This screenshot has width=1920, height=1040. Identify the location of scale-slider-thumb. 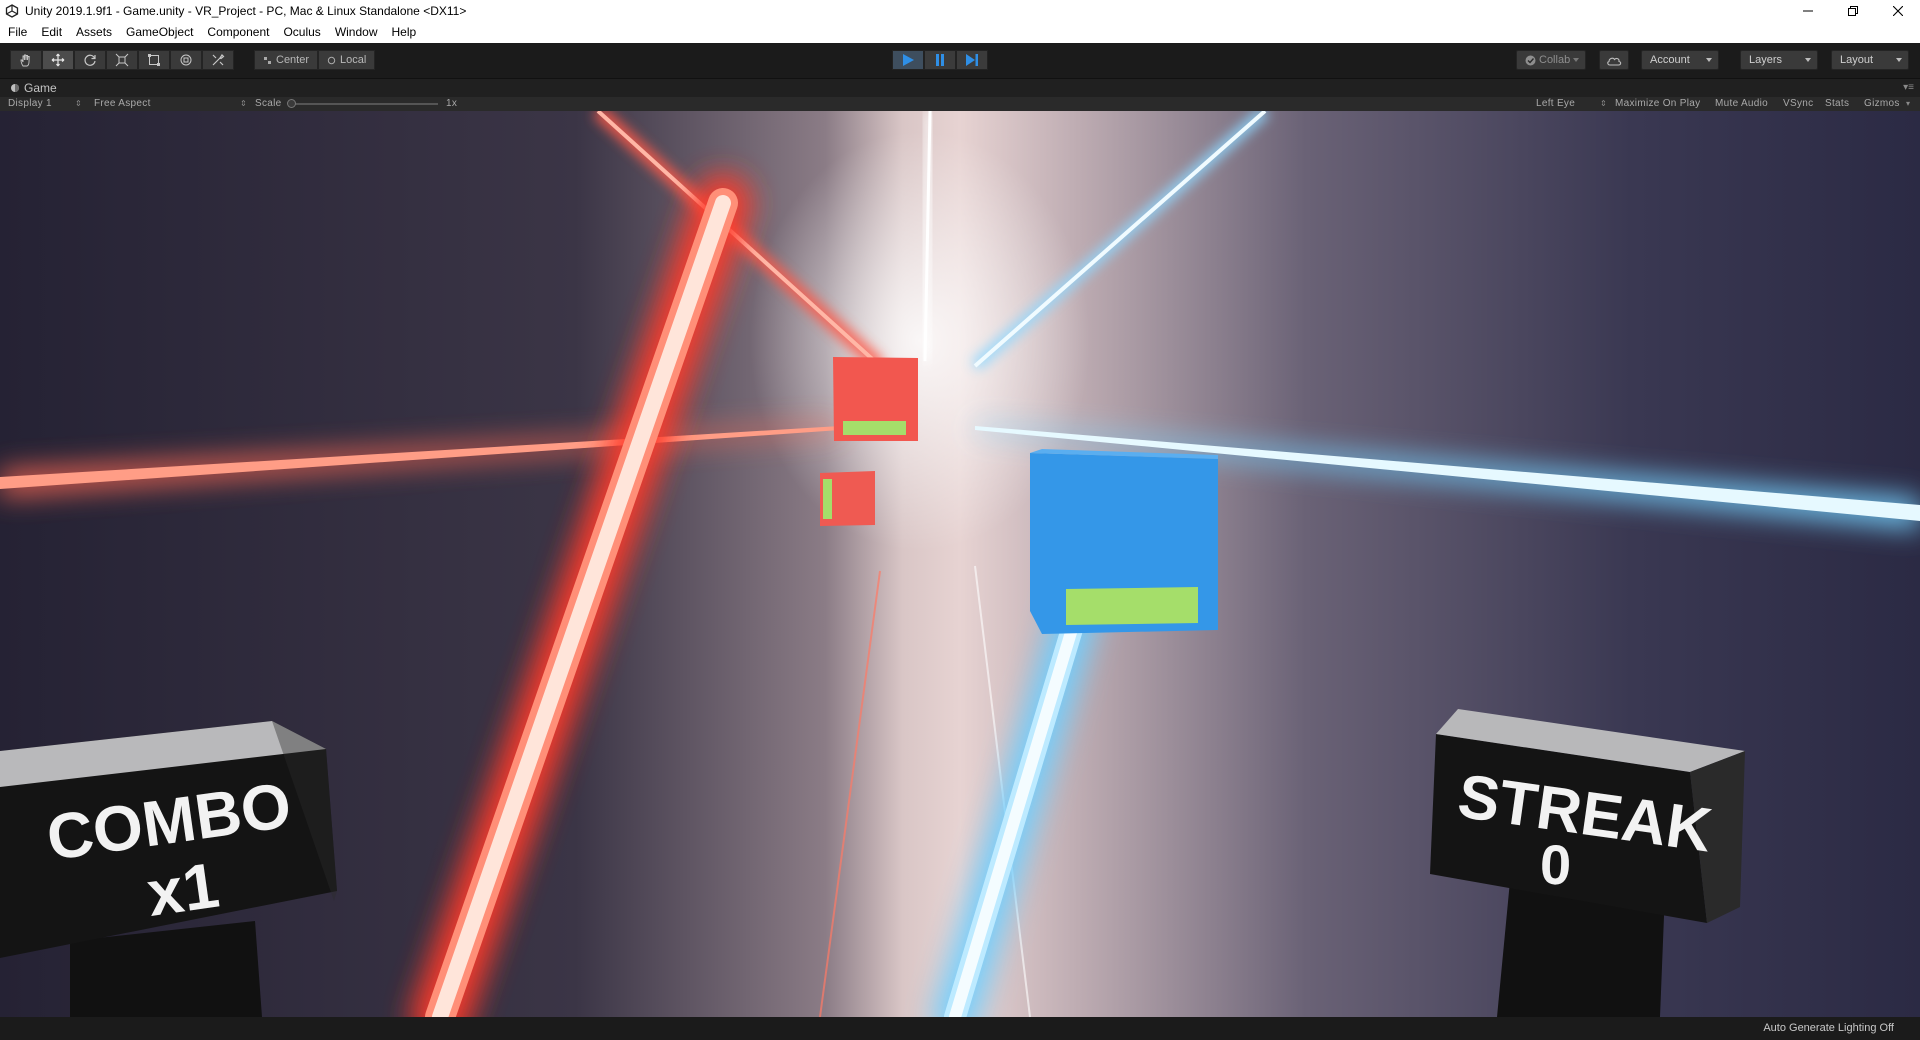
(291, 103).